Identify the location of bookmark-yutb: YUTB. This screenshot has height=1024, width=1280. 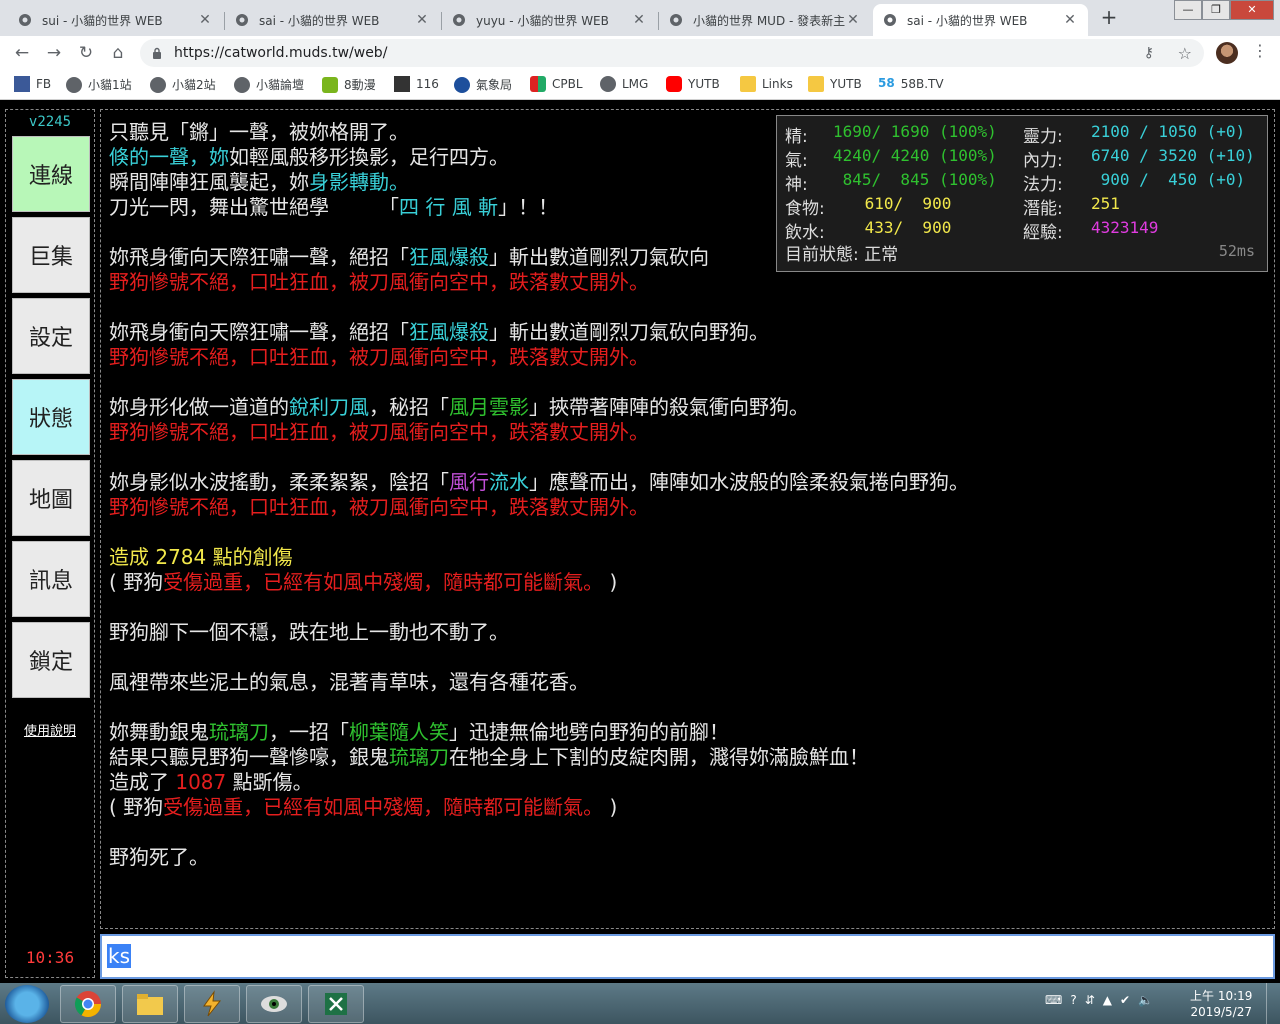
(693, 84).